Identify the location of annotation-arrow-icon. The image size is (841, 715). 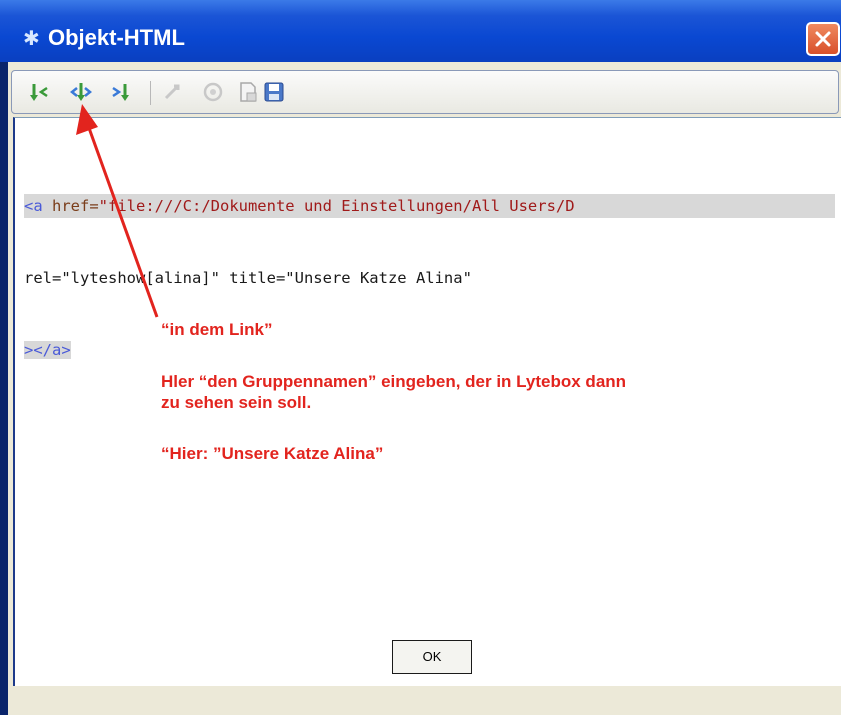
(117, 211).